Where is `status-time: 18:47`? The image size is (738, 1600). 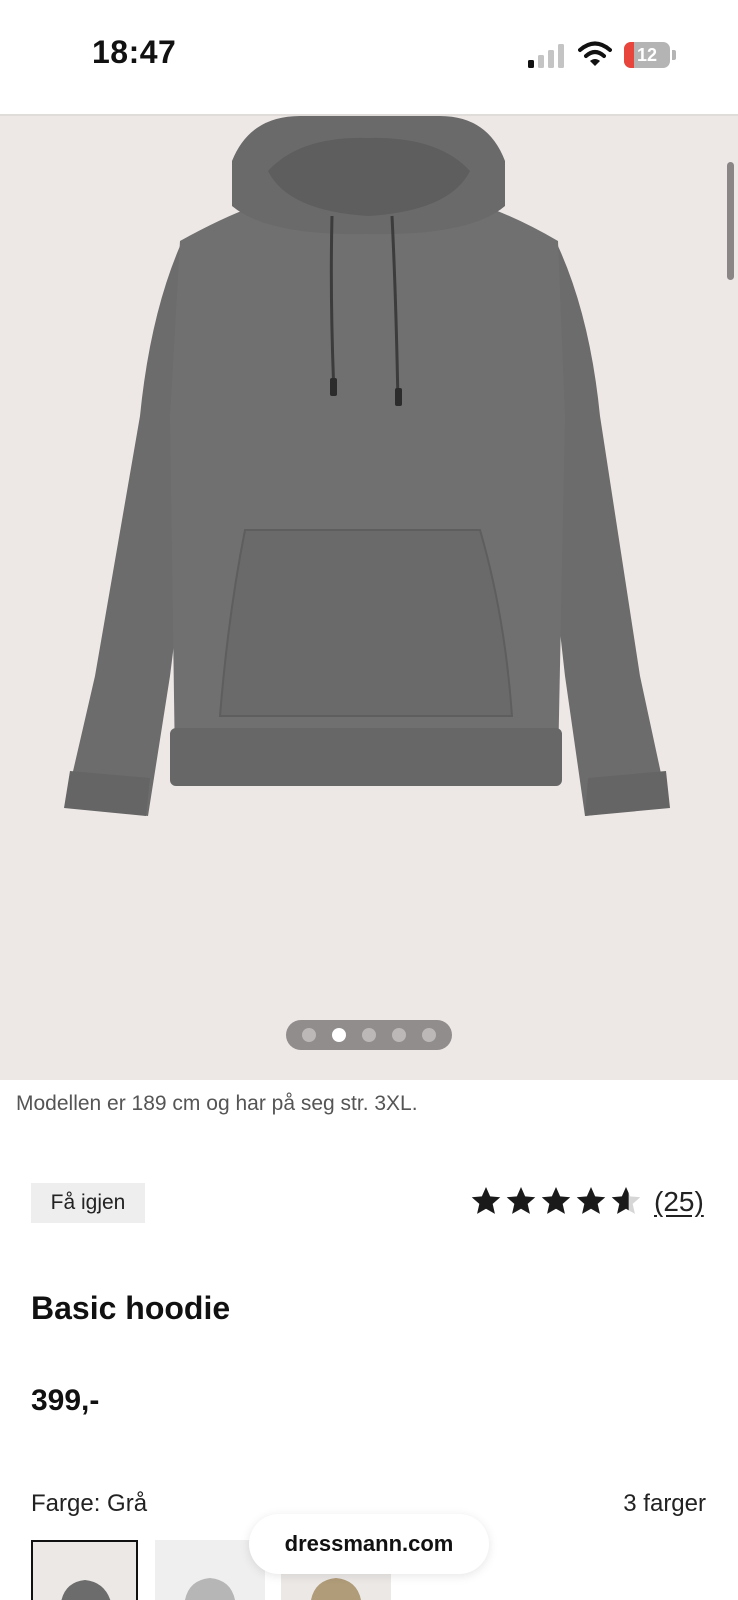 status-time: 18:47 is located at coordinates (134, 52).